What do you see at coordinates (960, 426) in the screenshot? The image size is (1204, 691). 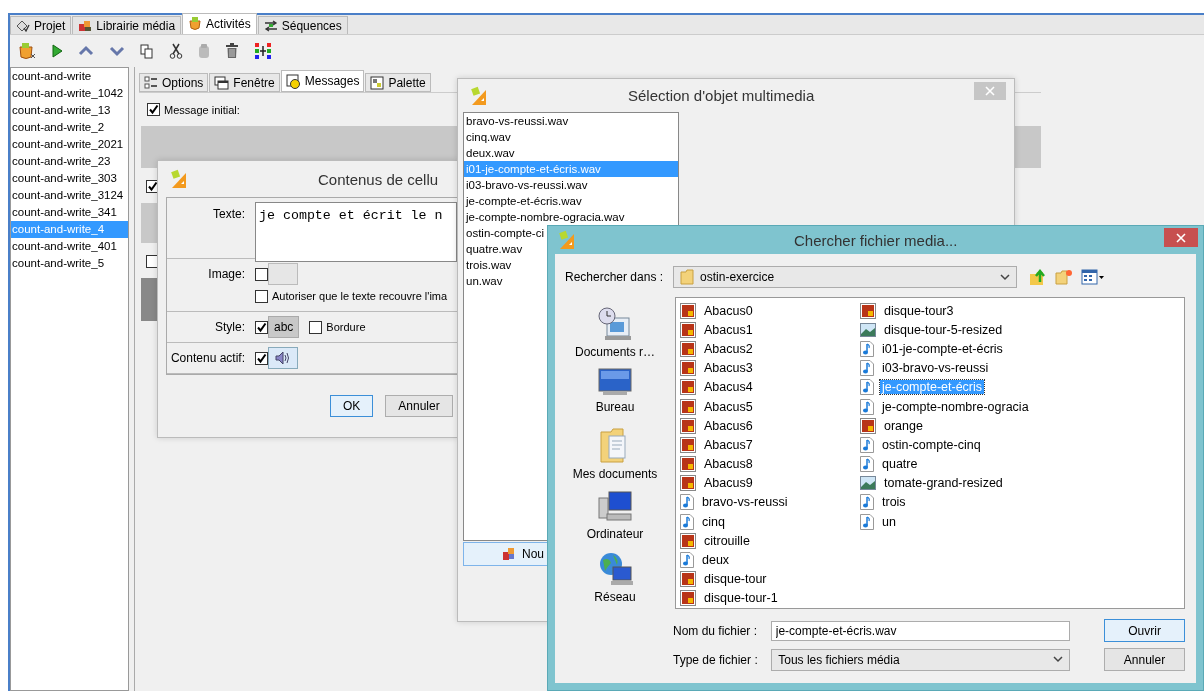 I see `file-item: orange` at bounding box center [960, 426].